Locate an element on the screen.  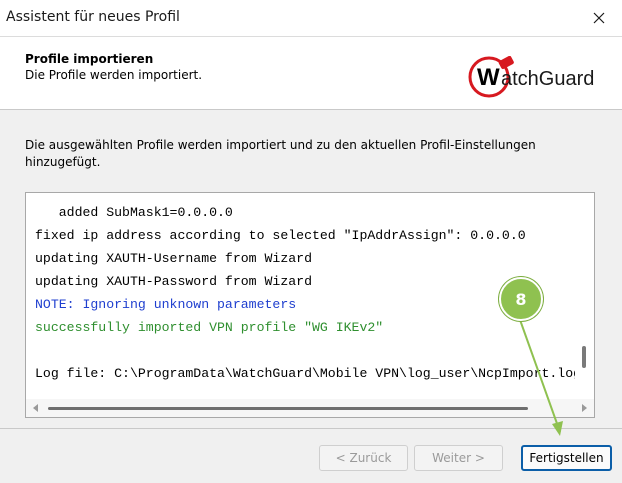
window-title: Assistent für neues Profil is located at coordinates (93, 17).